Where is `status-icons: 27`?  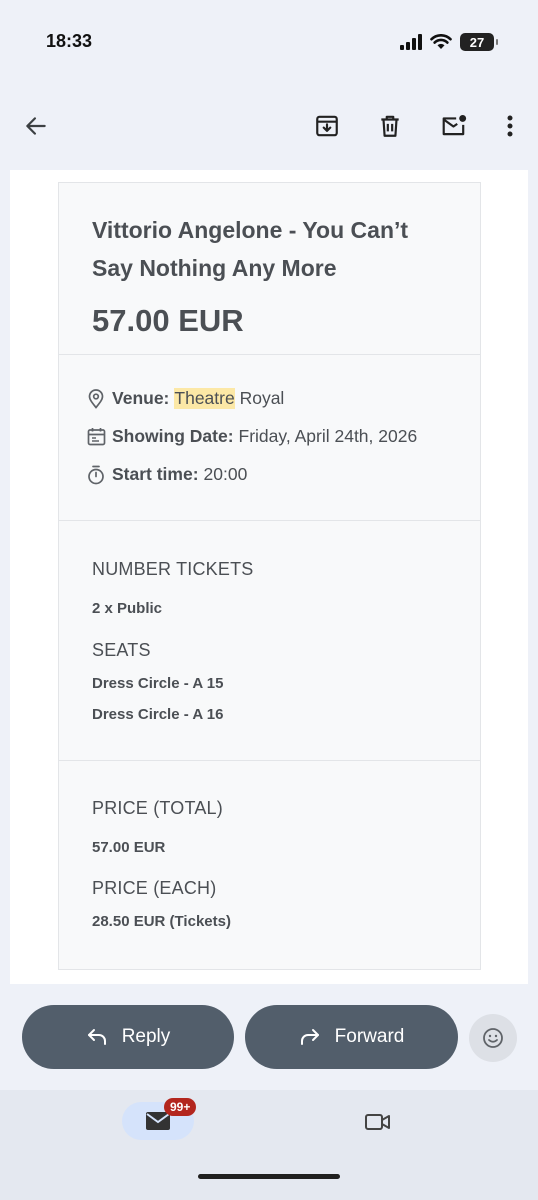
status-icons: 27 is located at coordinates (449, 42).